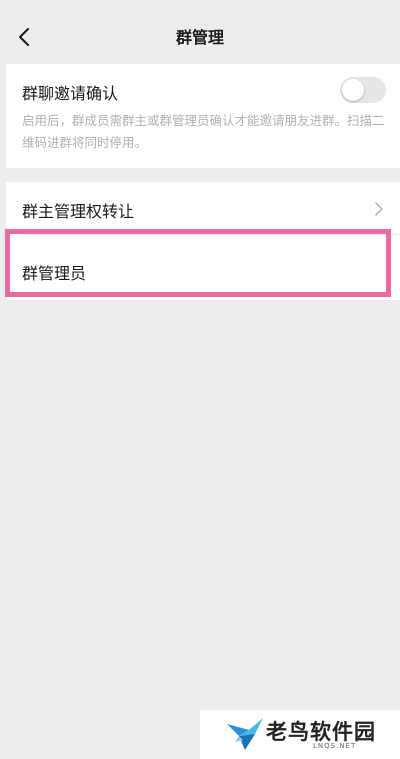 The width and height of the screenshot is (400, 759). What do you see at coordinates (203, 208) in the screenshot?
I see `transfer-ownership-row: 群主管理权转让` at bounding box center [203, 208].